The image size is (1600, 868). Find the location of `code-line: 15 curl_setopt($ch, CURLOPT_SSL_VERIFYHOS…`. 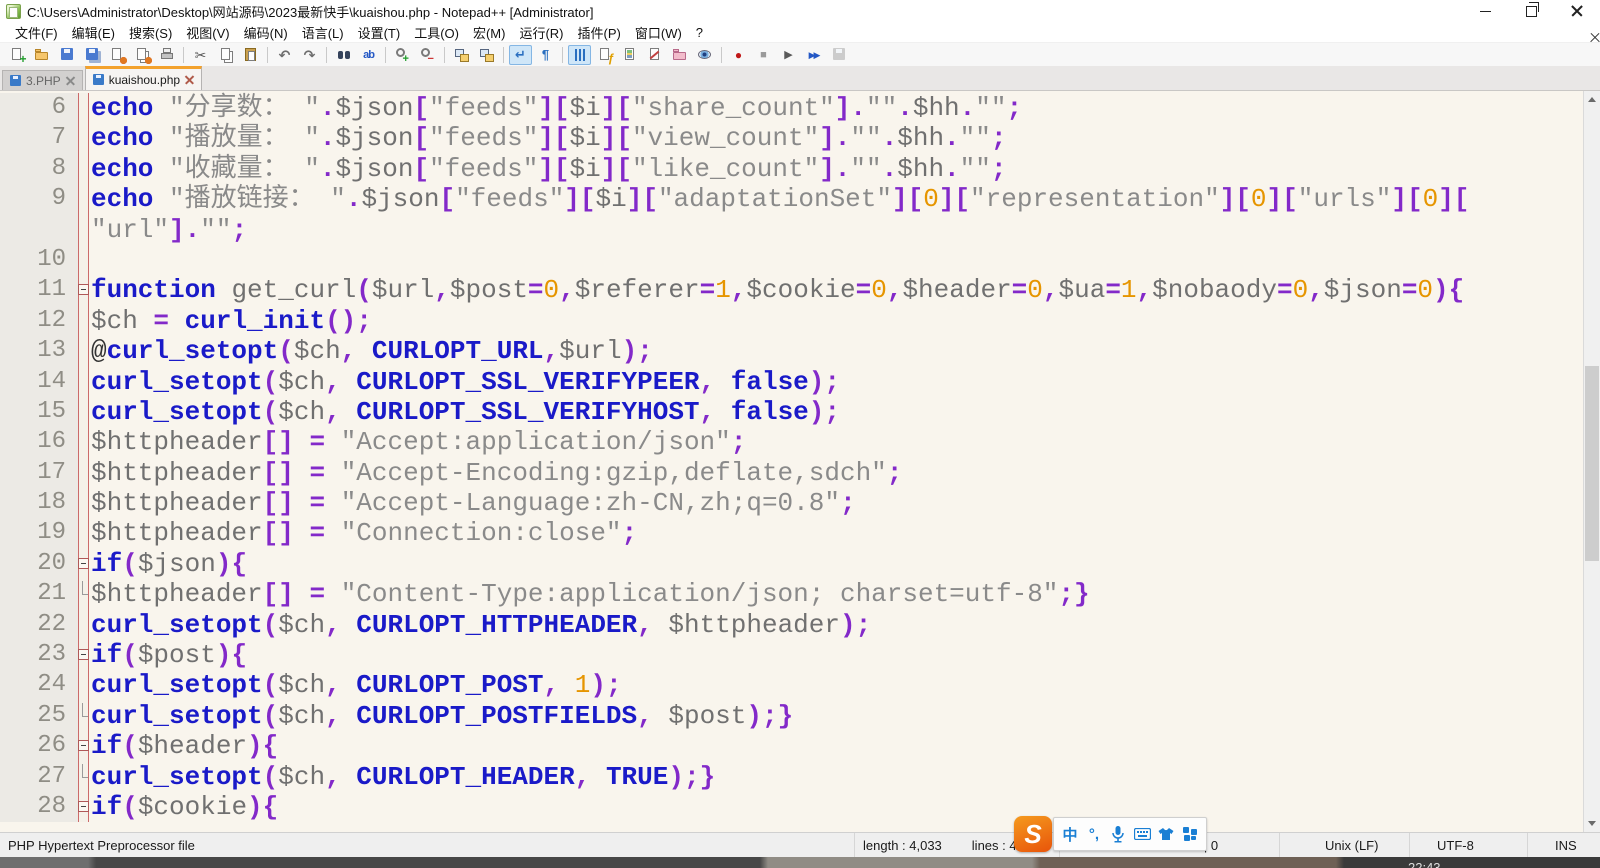

code-line: 15 curl_setopt($ch, CURLOPT_SSL_VERIFYHOS… is located at coordinates (791, 412).